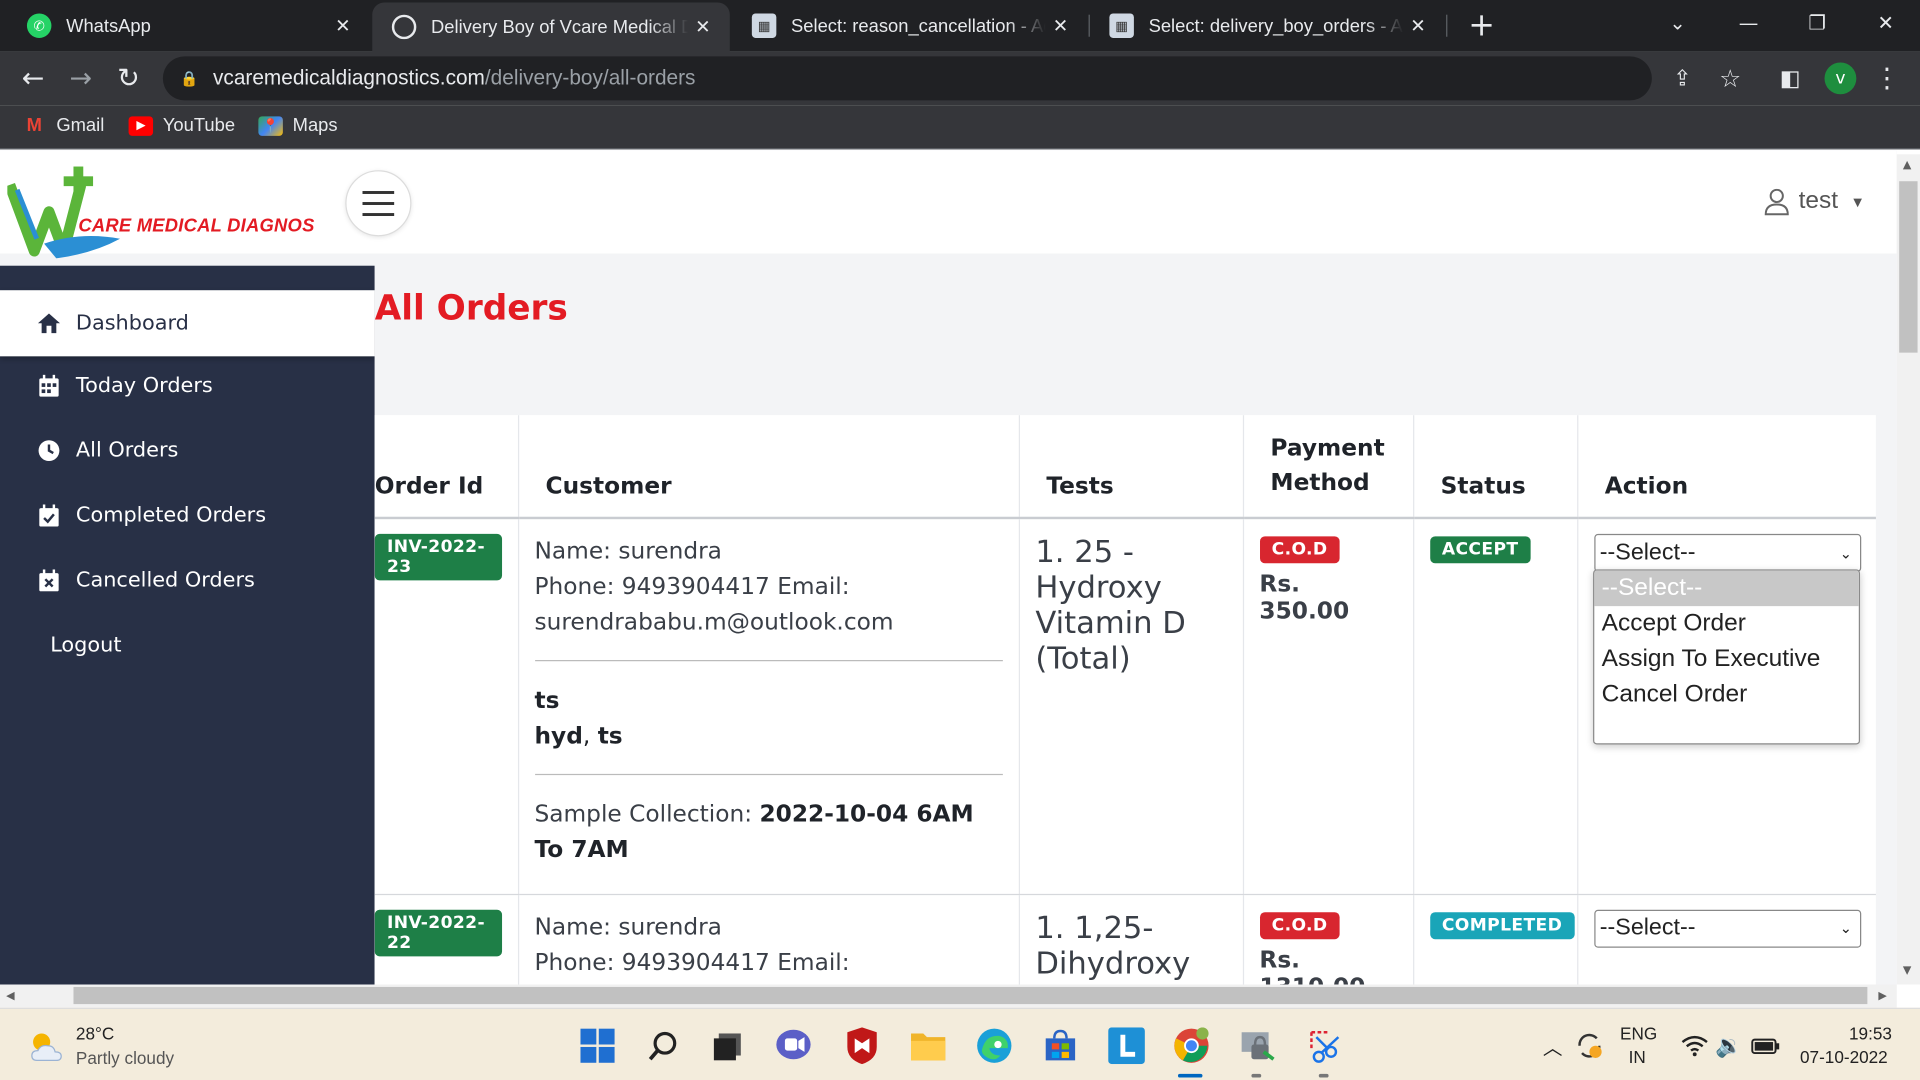 This screenshot has height=1080, width=1920. I want to click on windows-start-icon, so click(597, 1045).